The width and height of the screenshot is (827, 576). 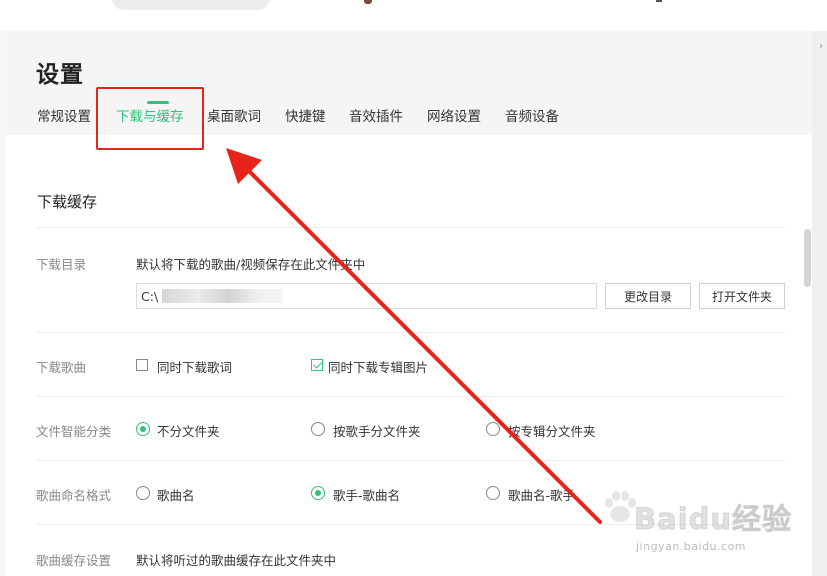 I want to click on by-album-radio-label: 按专辑分文件夹, so click(x=552, y=430).